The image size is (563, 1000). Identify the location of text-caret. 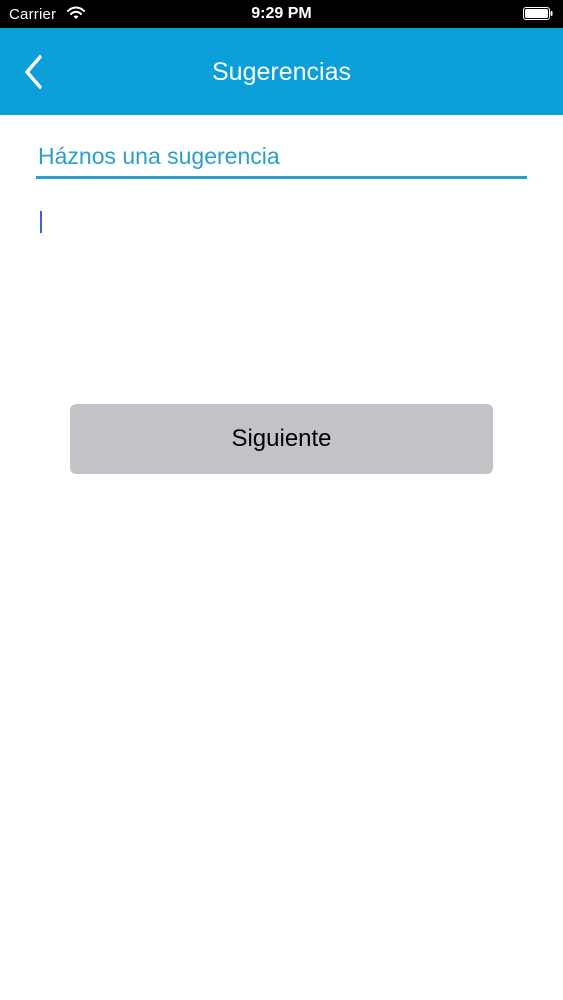
(41, 222).